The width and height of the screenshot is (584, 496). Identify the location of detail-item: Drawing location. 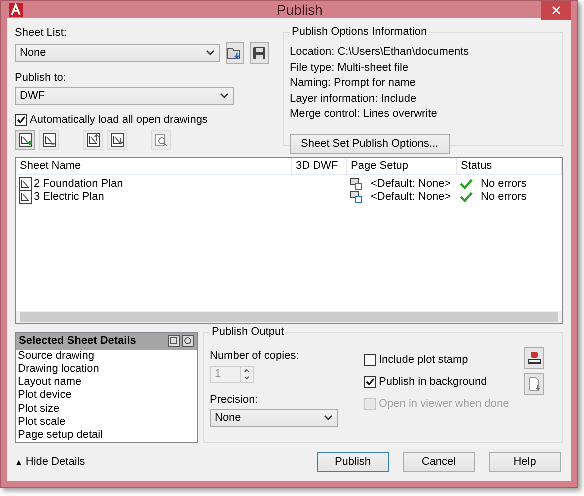
(58, 369).